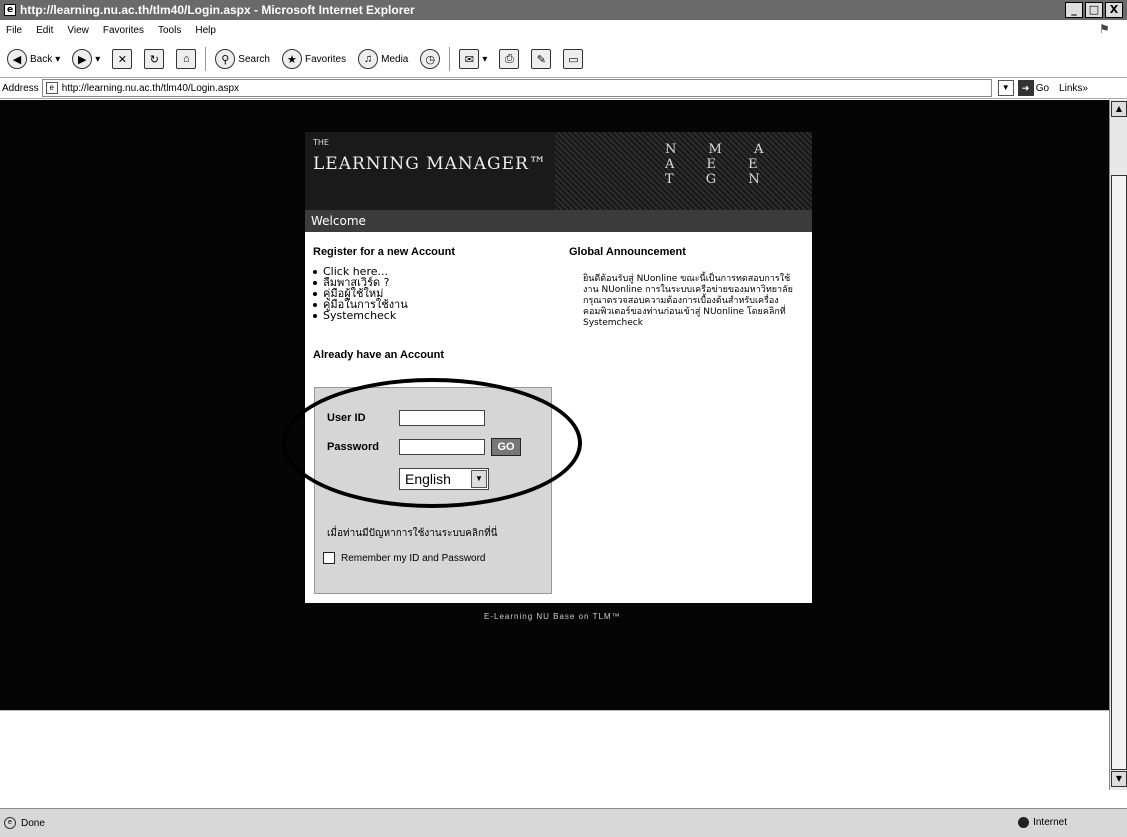 The image size is (1127, 837). I want to click on search-label: Search, so click(254, 59).